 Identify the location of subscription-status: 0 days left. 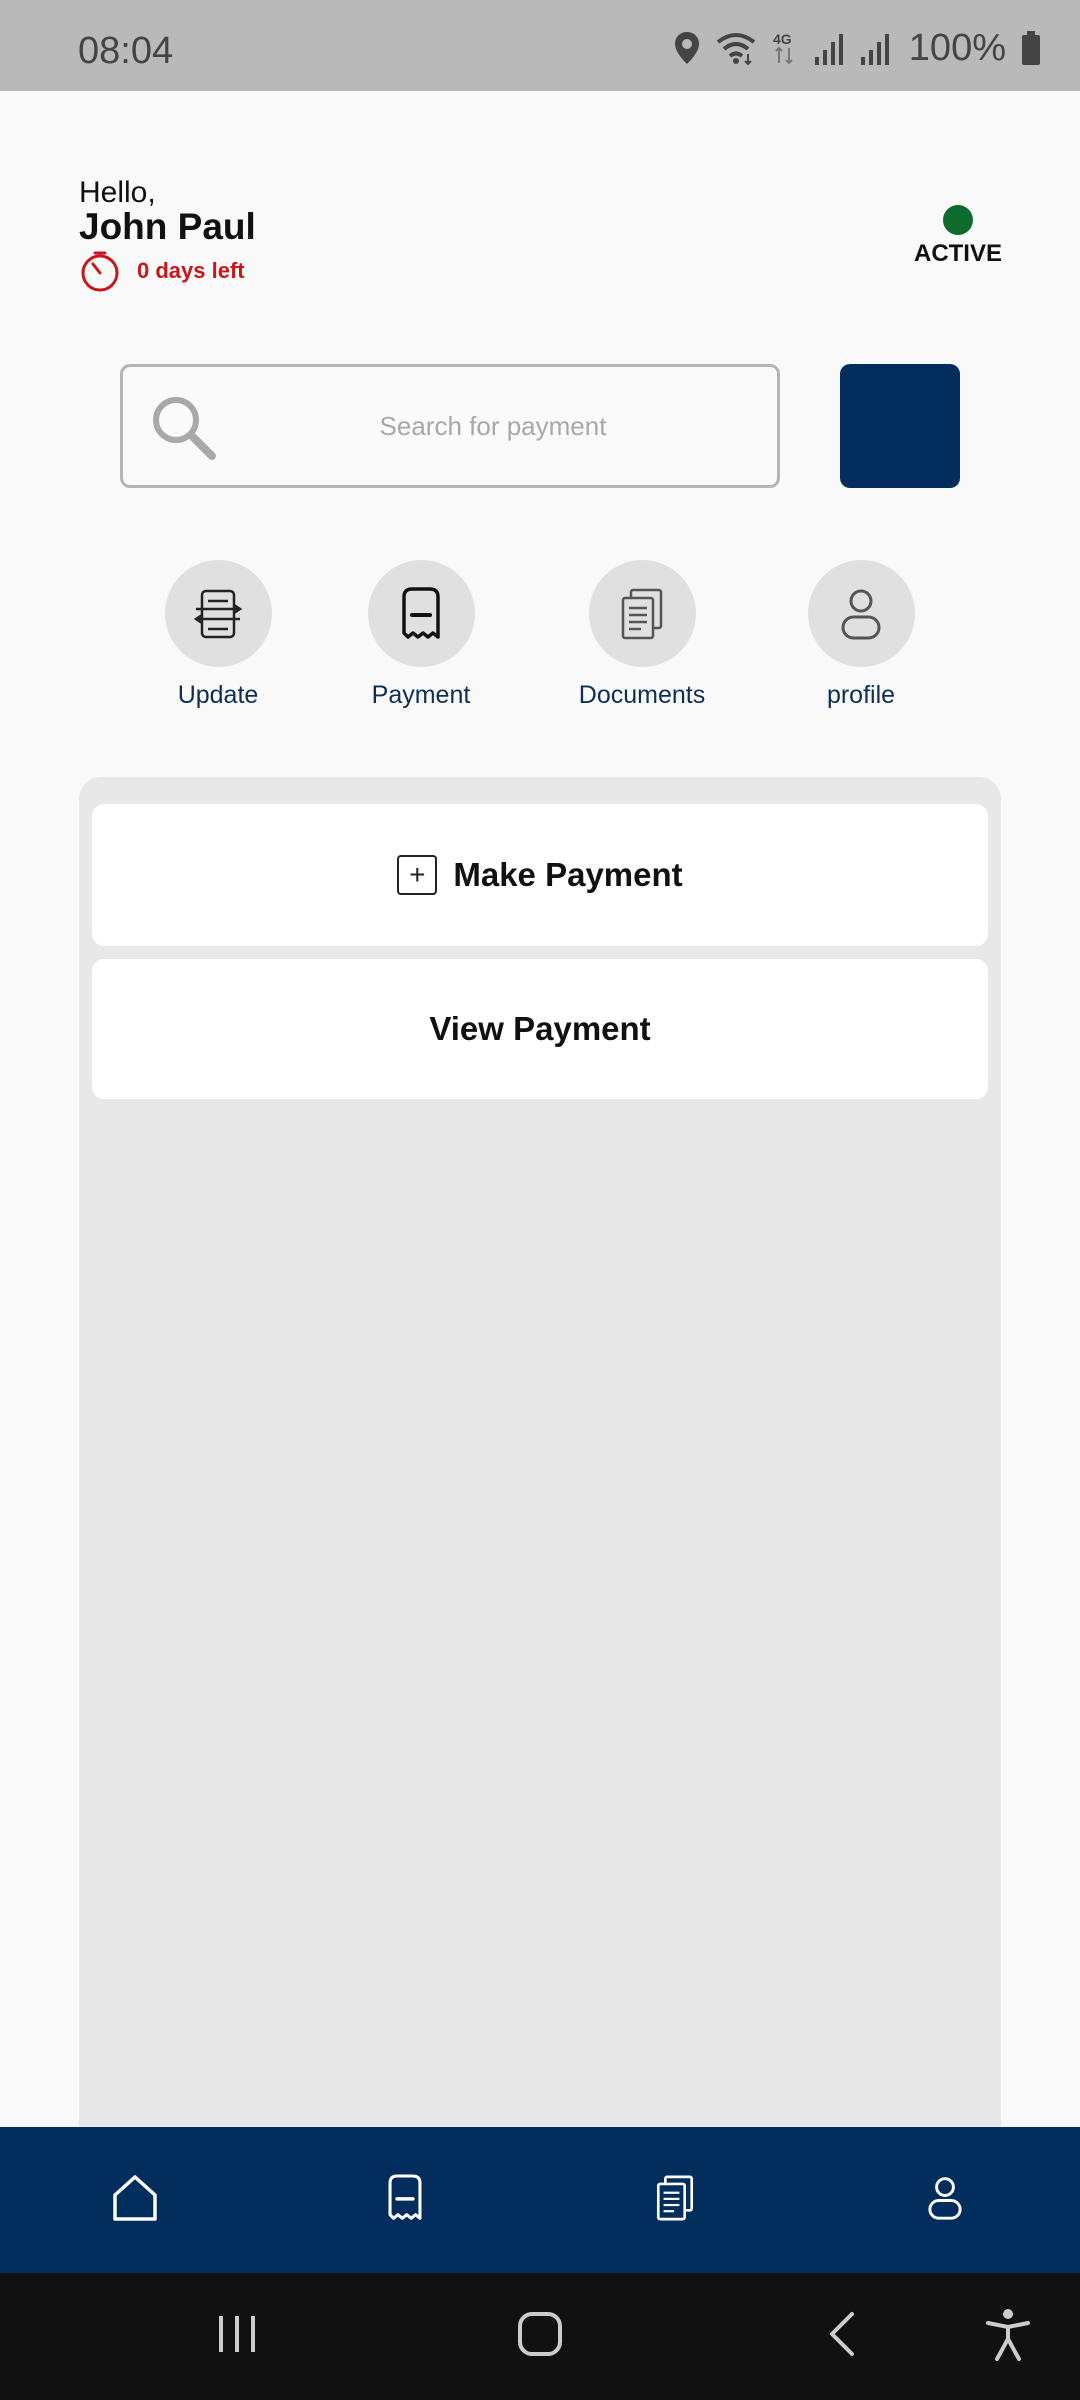
(162, 271).